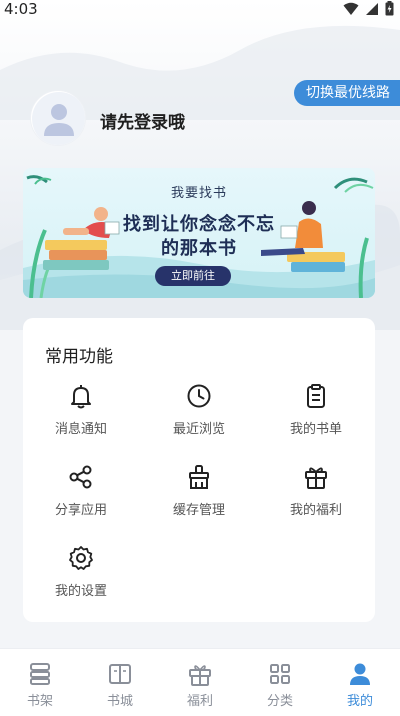  What do you see at coordinates (347, 93) in the screenshot?
I see `switch-route-button: 切换最优线路` at bounding box center [347, 93].